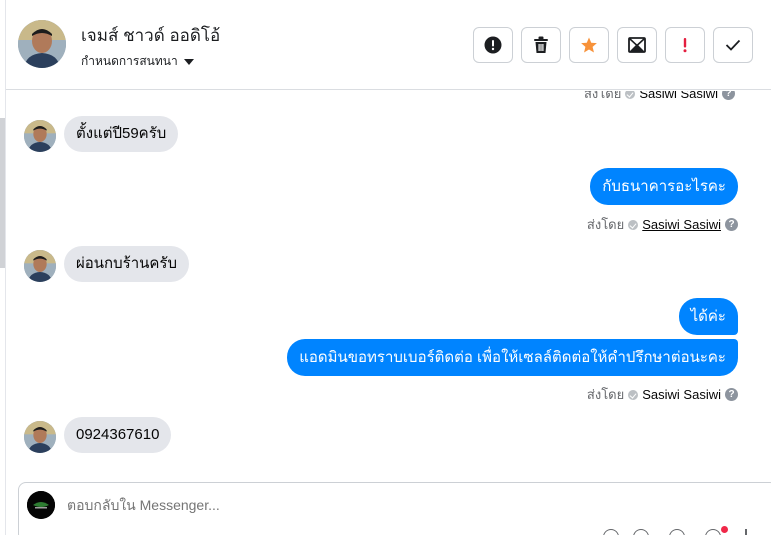  I want to click on mark-spam-button, so click(493, 45).